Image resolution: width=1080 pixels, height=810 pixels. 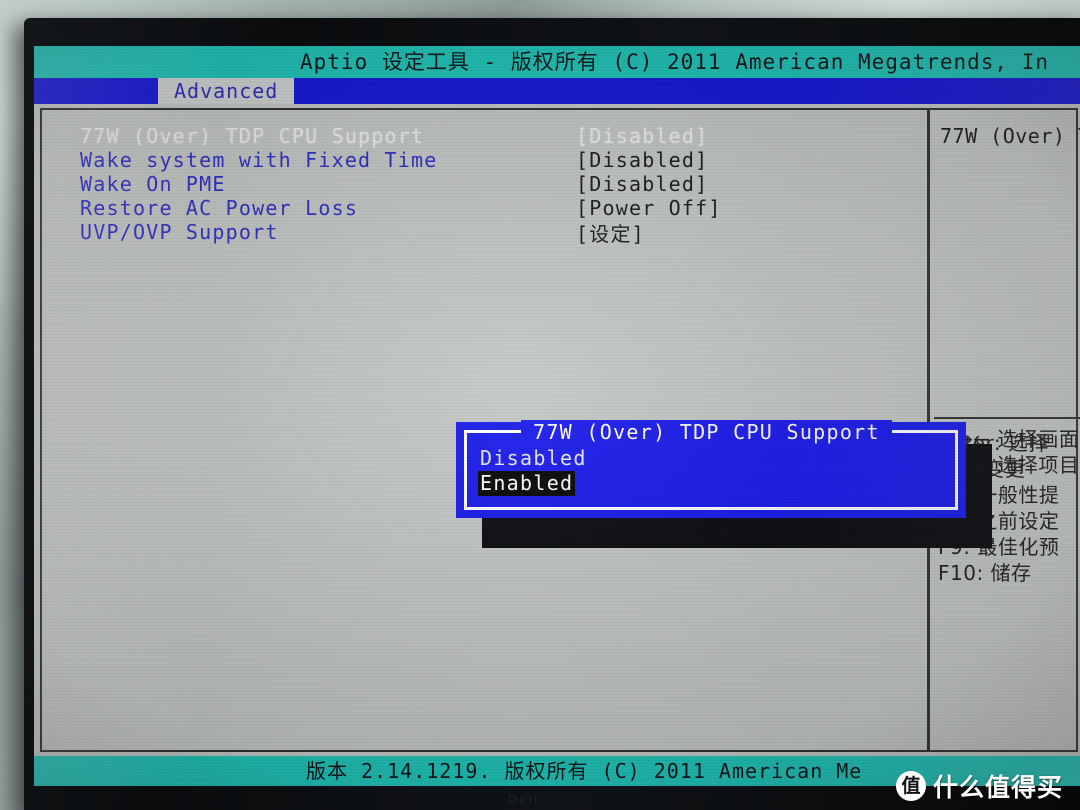 What do you see at coordinates (153, 184) in the screenshot?
I see `setting-label: Wake On PME` at bounding box center [153, 184].